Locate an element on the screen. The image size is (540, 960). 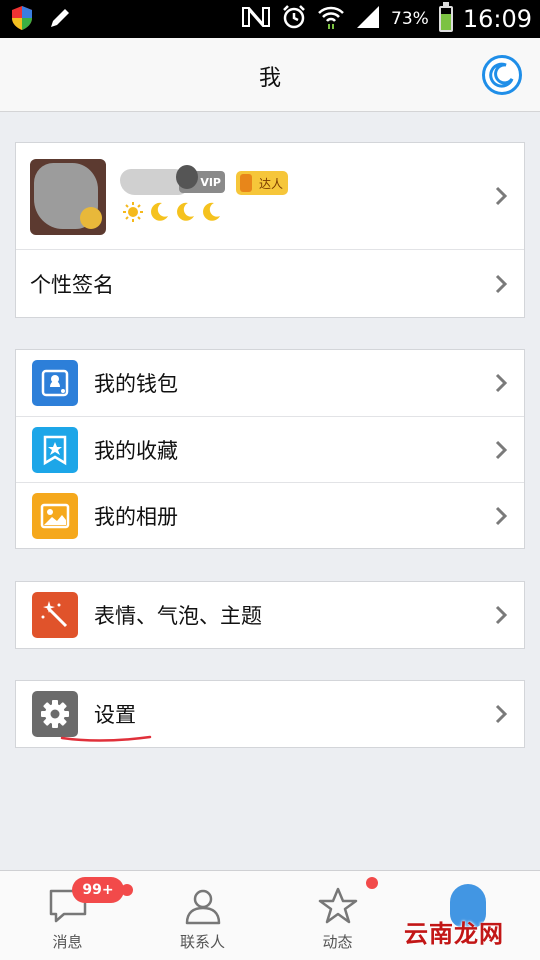
vip-label: VIP is located at coordinates (210, 182).